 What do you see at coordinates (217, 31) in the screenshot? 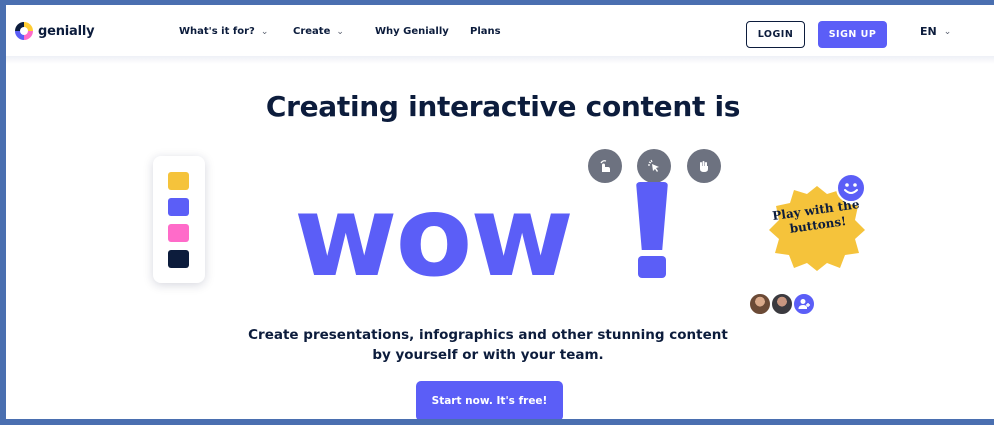
I see `nav-item-label: What's it for?` at bounding box center [217, 31].